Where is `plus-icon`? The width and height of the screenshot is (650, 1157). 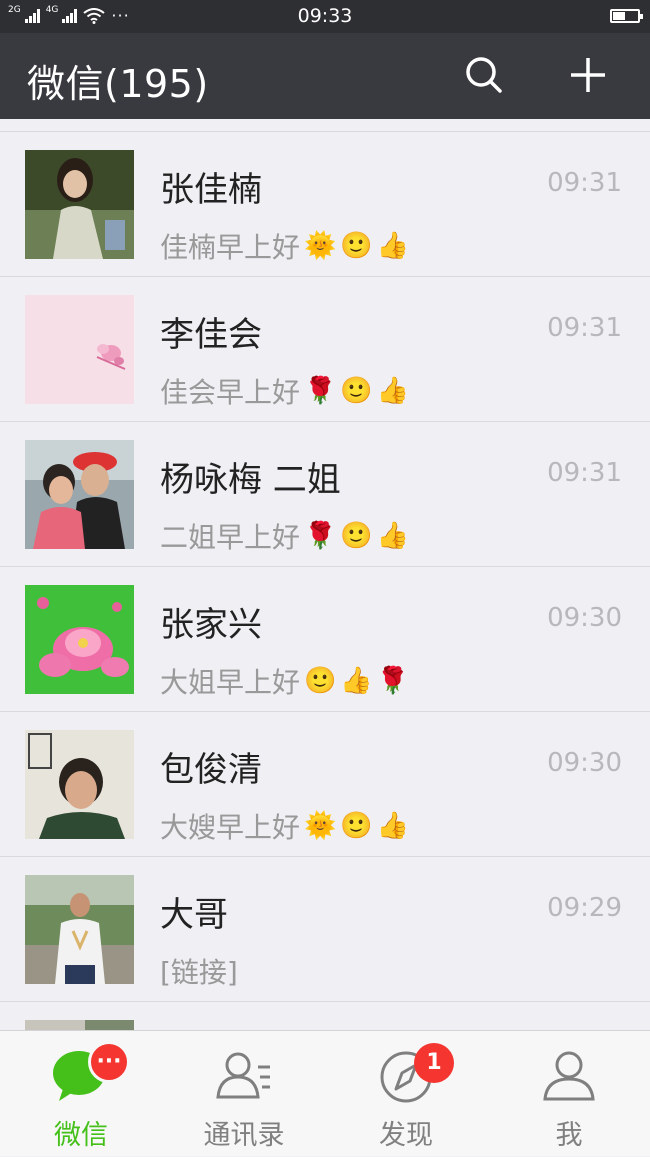 plus-icon is located at coordinates (588, 75).